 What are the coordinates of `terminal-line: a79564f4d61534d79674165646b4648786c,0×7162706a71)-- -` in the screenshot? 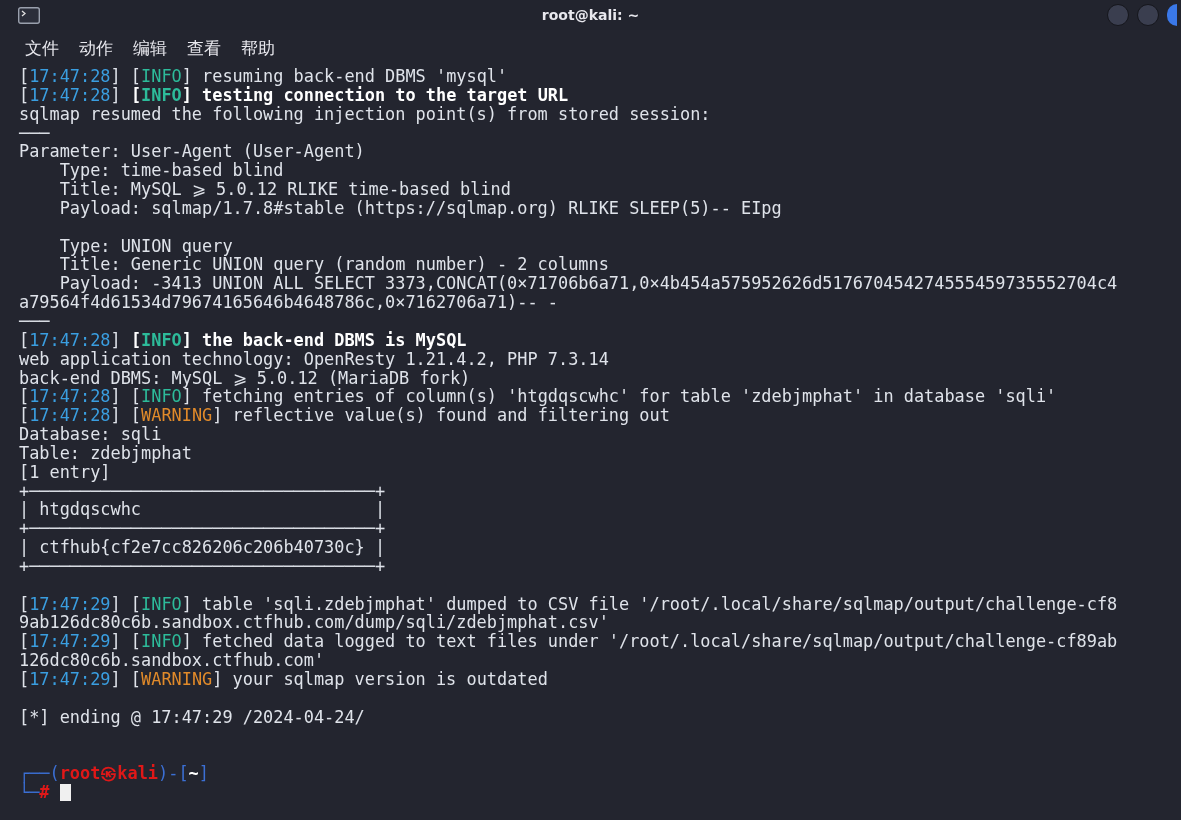 It's located at (288, 302).